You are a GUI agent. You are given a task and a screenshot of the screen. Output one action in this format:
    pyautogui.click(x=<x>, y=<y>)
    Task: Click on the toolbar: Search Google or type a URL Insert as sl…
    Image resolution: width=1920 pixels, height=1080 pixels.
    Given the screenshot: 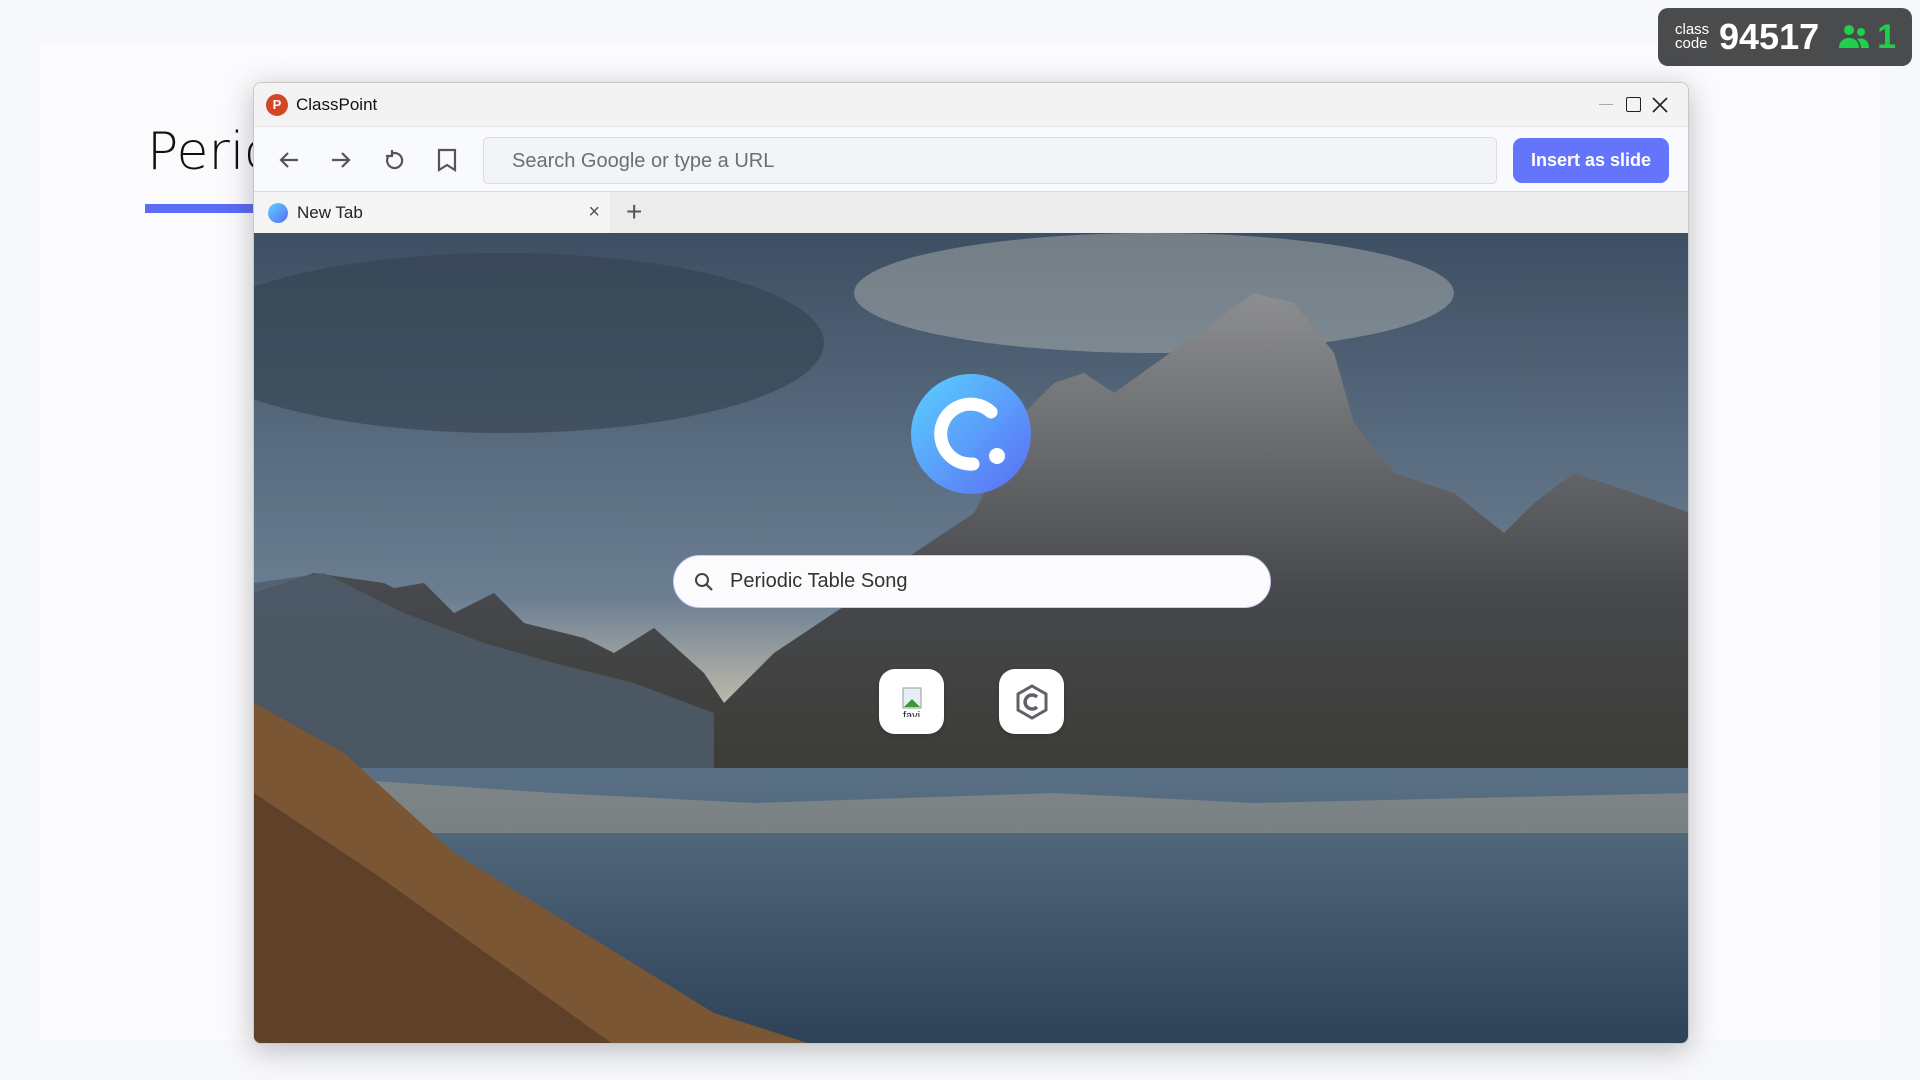 What is the action you would take?
    pyautogui.click(x=971, y=159)
    